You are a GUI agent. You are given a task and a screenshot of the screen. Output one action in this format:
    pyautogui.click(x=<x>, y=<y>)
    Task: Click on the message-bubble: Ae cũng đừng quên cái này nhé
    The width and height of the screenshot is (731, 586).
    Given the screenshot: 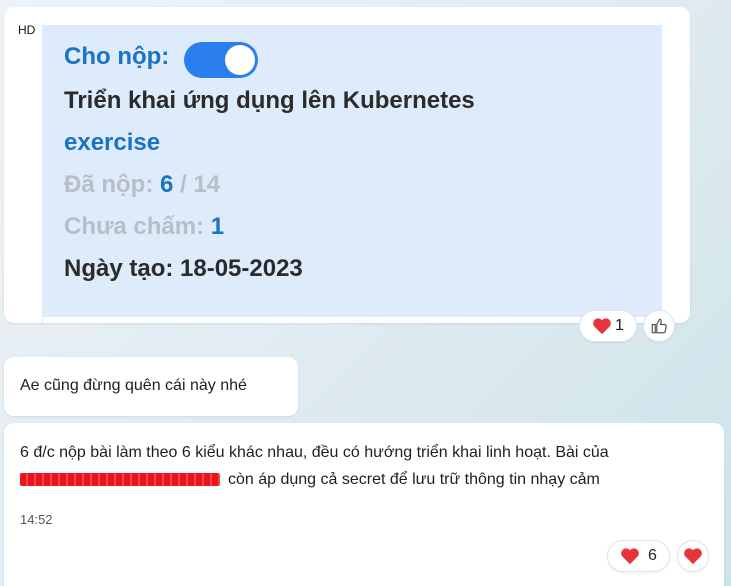 What is the action you would take?
    pyautogui.click(x=151, y=386)
    